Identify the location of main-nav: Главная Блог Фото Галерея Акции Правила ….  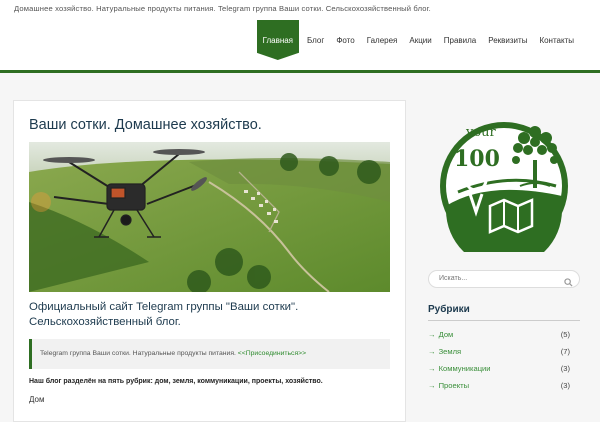
(415, 40).